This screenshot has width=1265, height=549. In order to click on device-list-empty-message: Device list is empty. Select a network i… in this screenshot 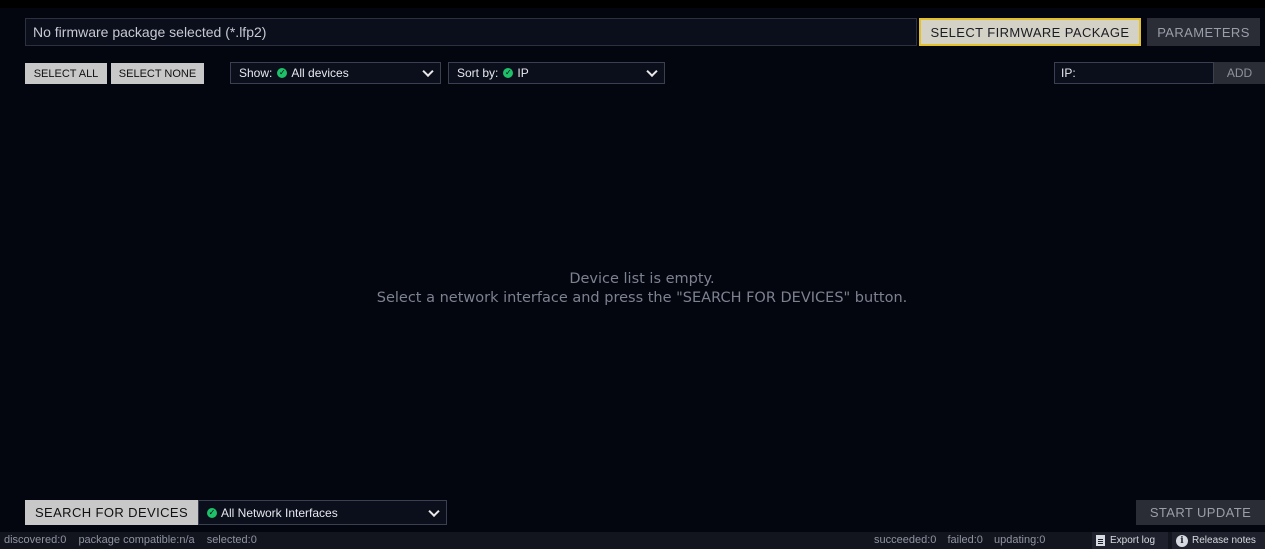, I will do `click(632, 289)`.